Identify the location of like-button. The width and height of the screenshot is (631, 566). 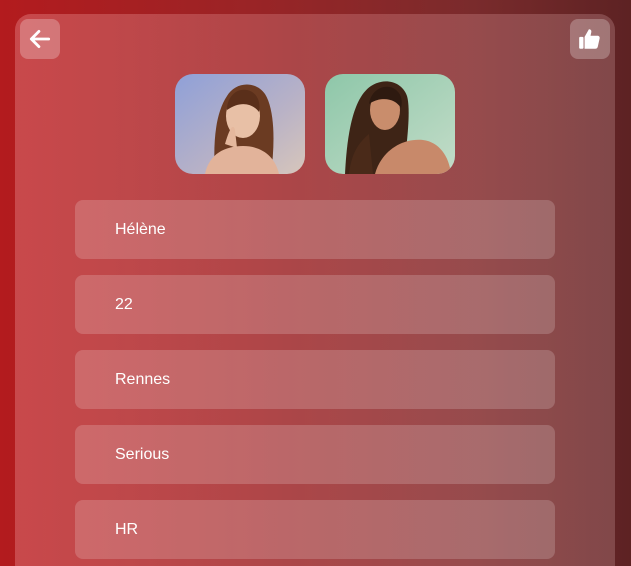
(590, 39).